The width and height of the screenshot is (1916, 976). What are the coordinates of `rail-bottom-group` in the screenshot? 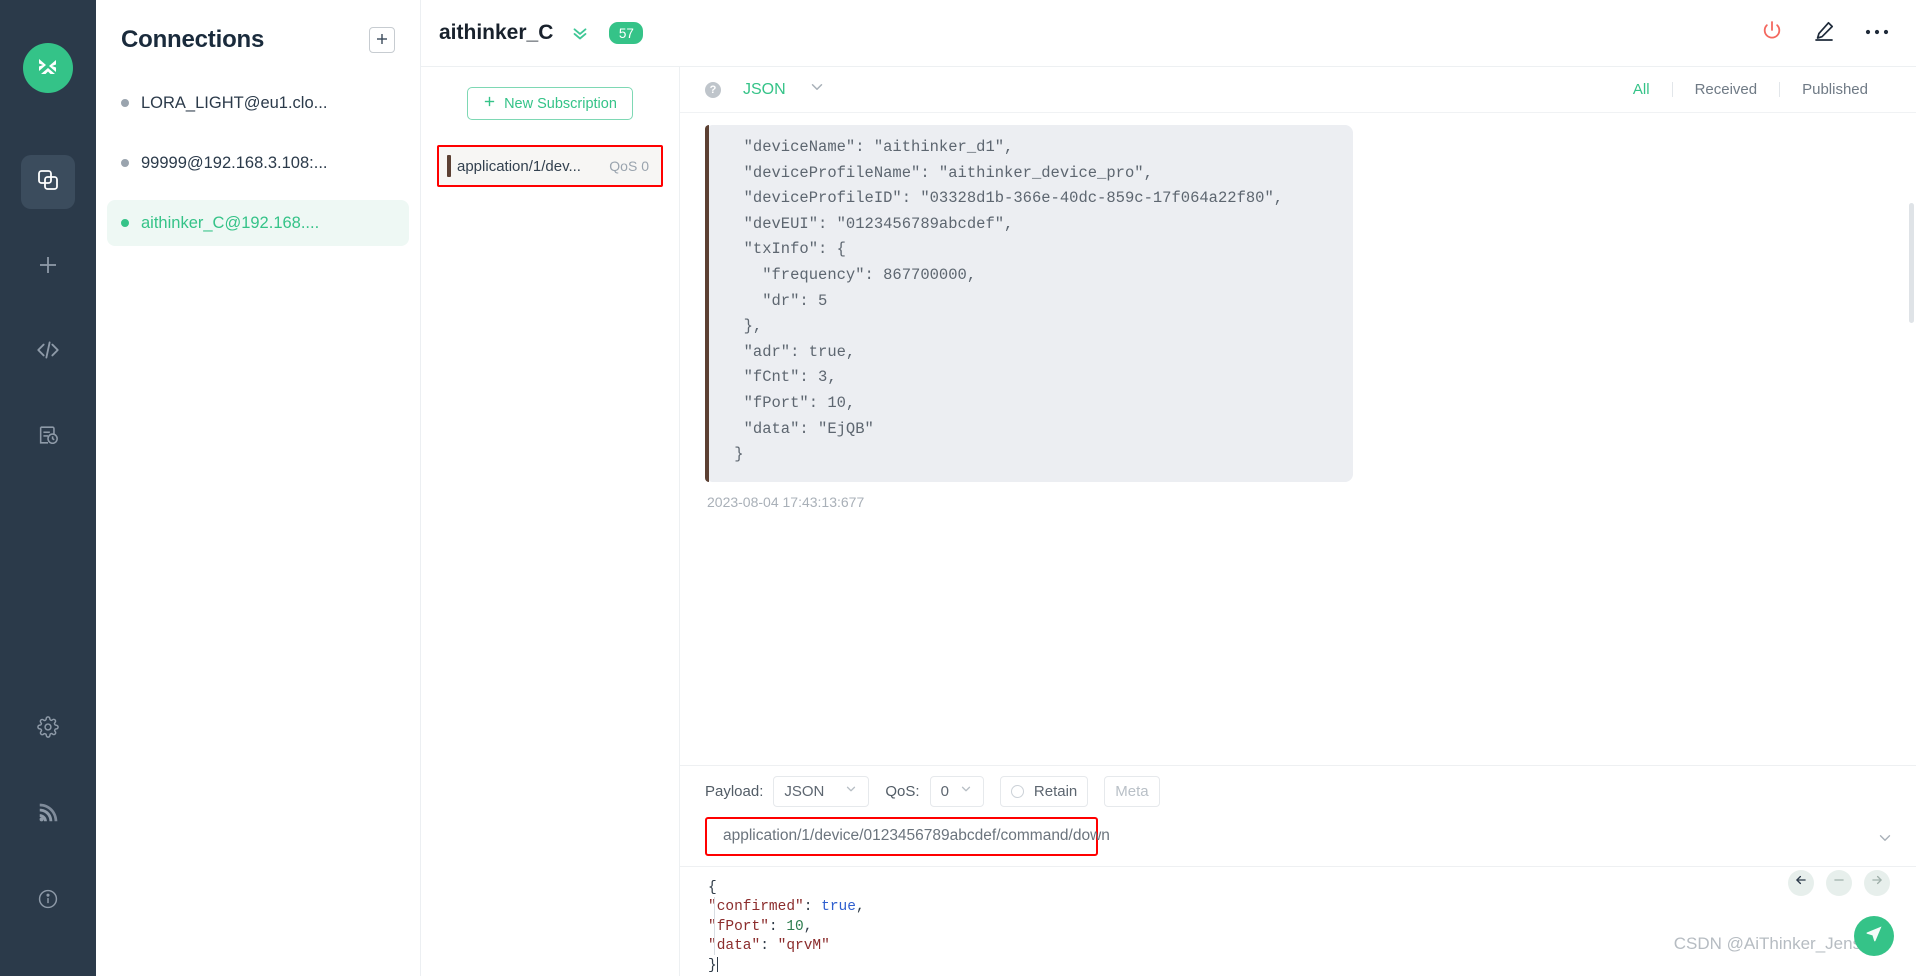 It's located at (48, 839).